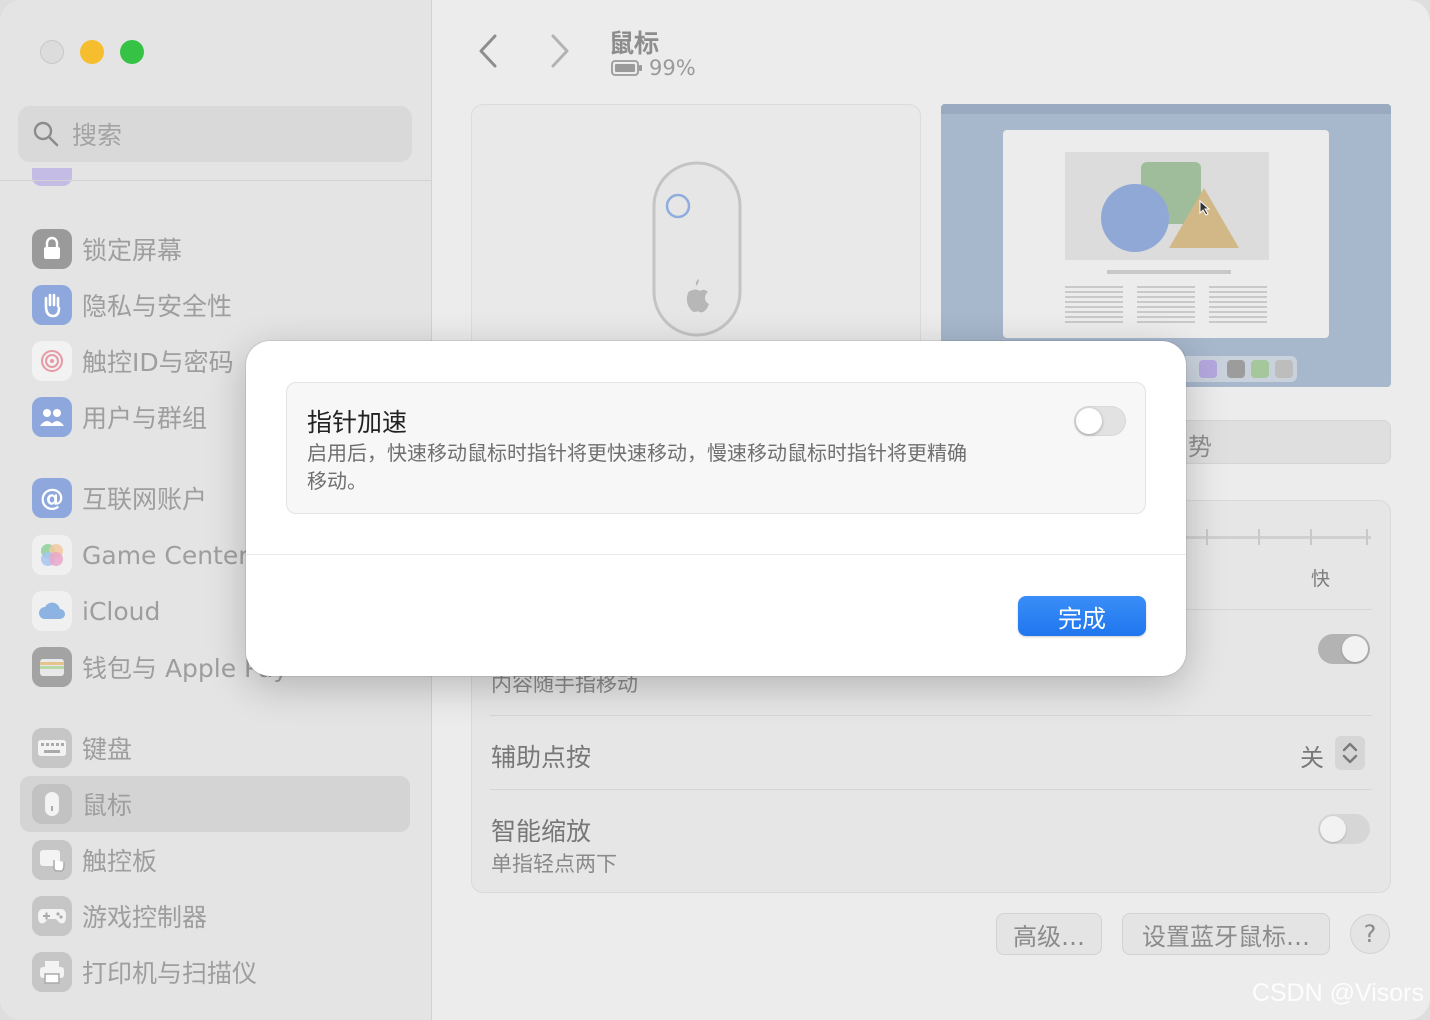 This screenshot has height=1020, width=1430. I want to click on sidebar-item-label: 游戏控制器, so click(145, 917).